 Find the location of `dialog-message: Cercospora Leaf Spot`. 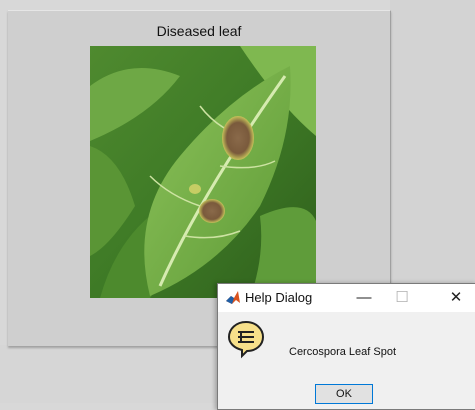

dialog-message: Cercospora Leaf Spot is located at coordinates (343, 352).